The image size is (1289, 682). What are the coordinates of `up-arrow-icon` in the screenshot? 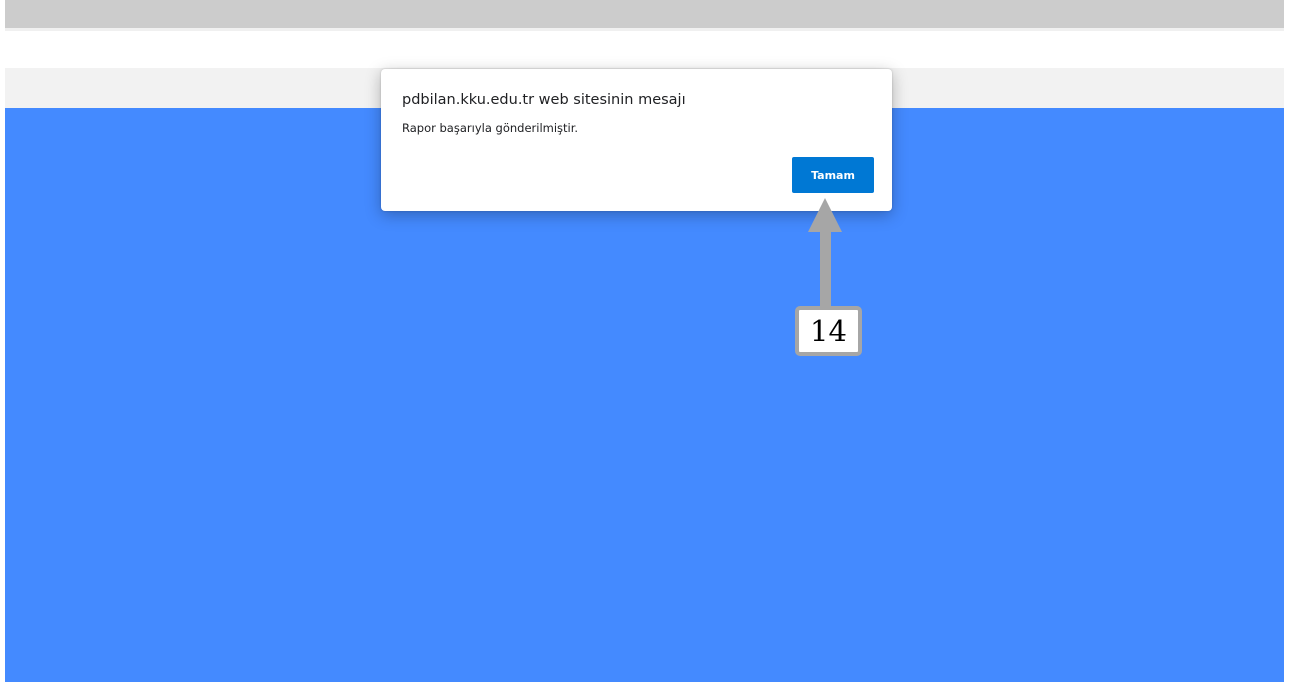 It's located at (825, 253).